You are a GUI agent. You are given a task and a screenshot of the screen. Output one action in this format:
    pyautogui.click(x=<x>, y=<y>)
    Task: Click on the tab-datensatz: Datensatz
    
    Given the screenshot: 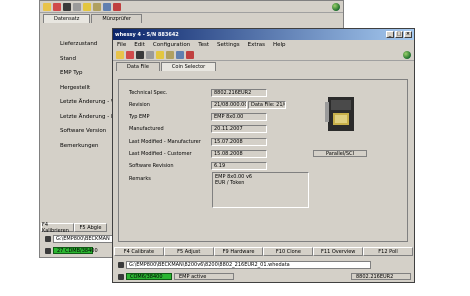 What is the action you would take?
    pyautogui.click(x=67, y=18)
    